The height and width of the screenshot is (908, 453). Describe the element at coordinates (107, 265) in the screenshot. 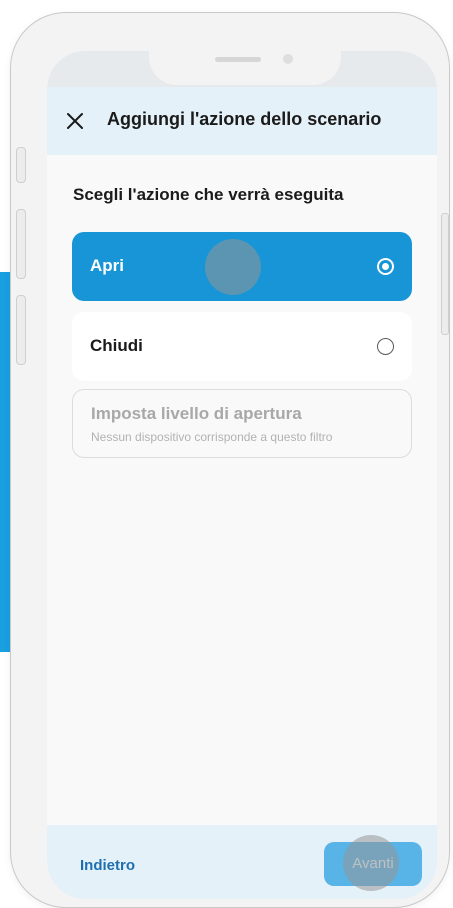

I see `option-label: Apri` at that location.